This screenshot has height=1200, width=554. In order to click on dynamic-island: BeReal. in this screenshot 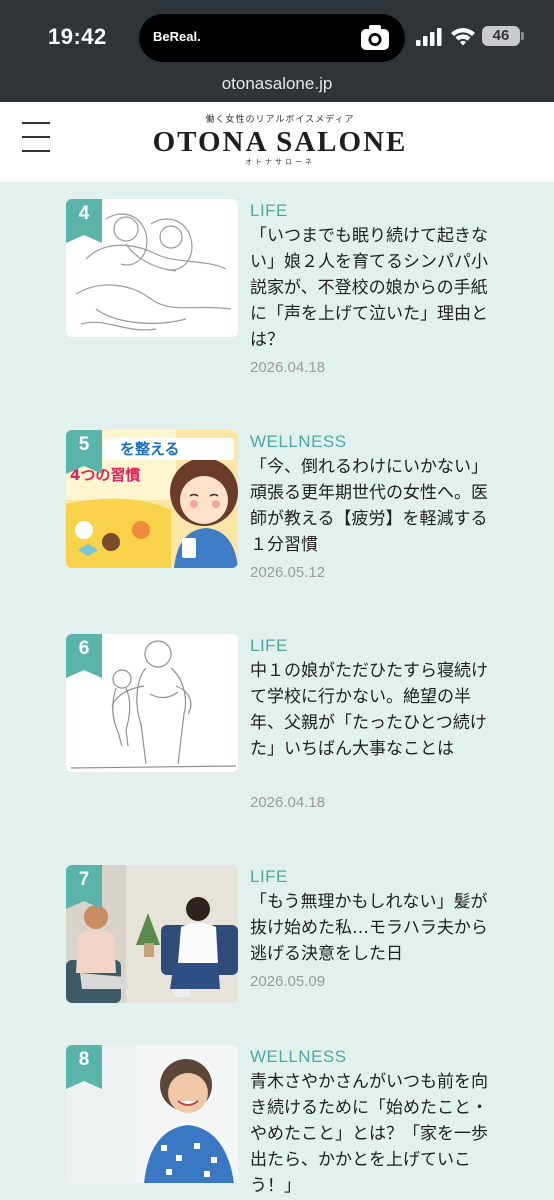, I will do `click(272, 38)`.